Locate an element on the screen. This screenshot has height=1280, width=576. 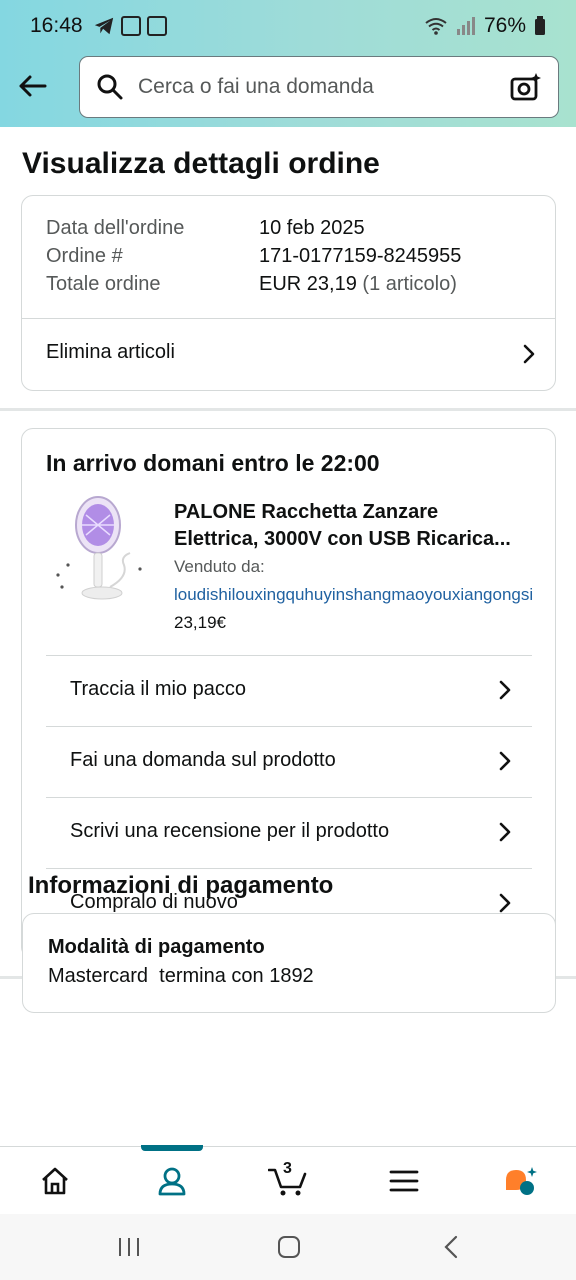
search-bar: Cerca o fai una domanda is located at coordinates (319, 87).